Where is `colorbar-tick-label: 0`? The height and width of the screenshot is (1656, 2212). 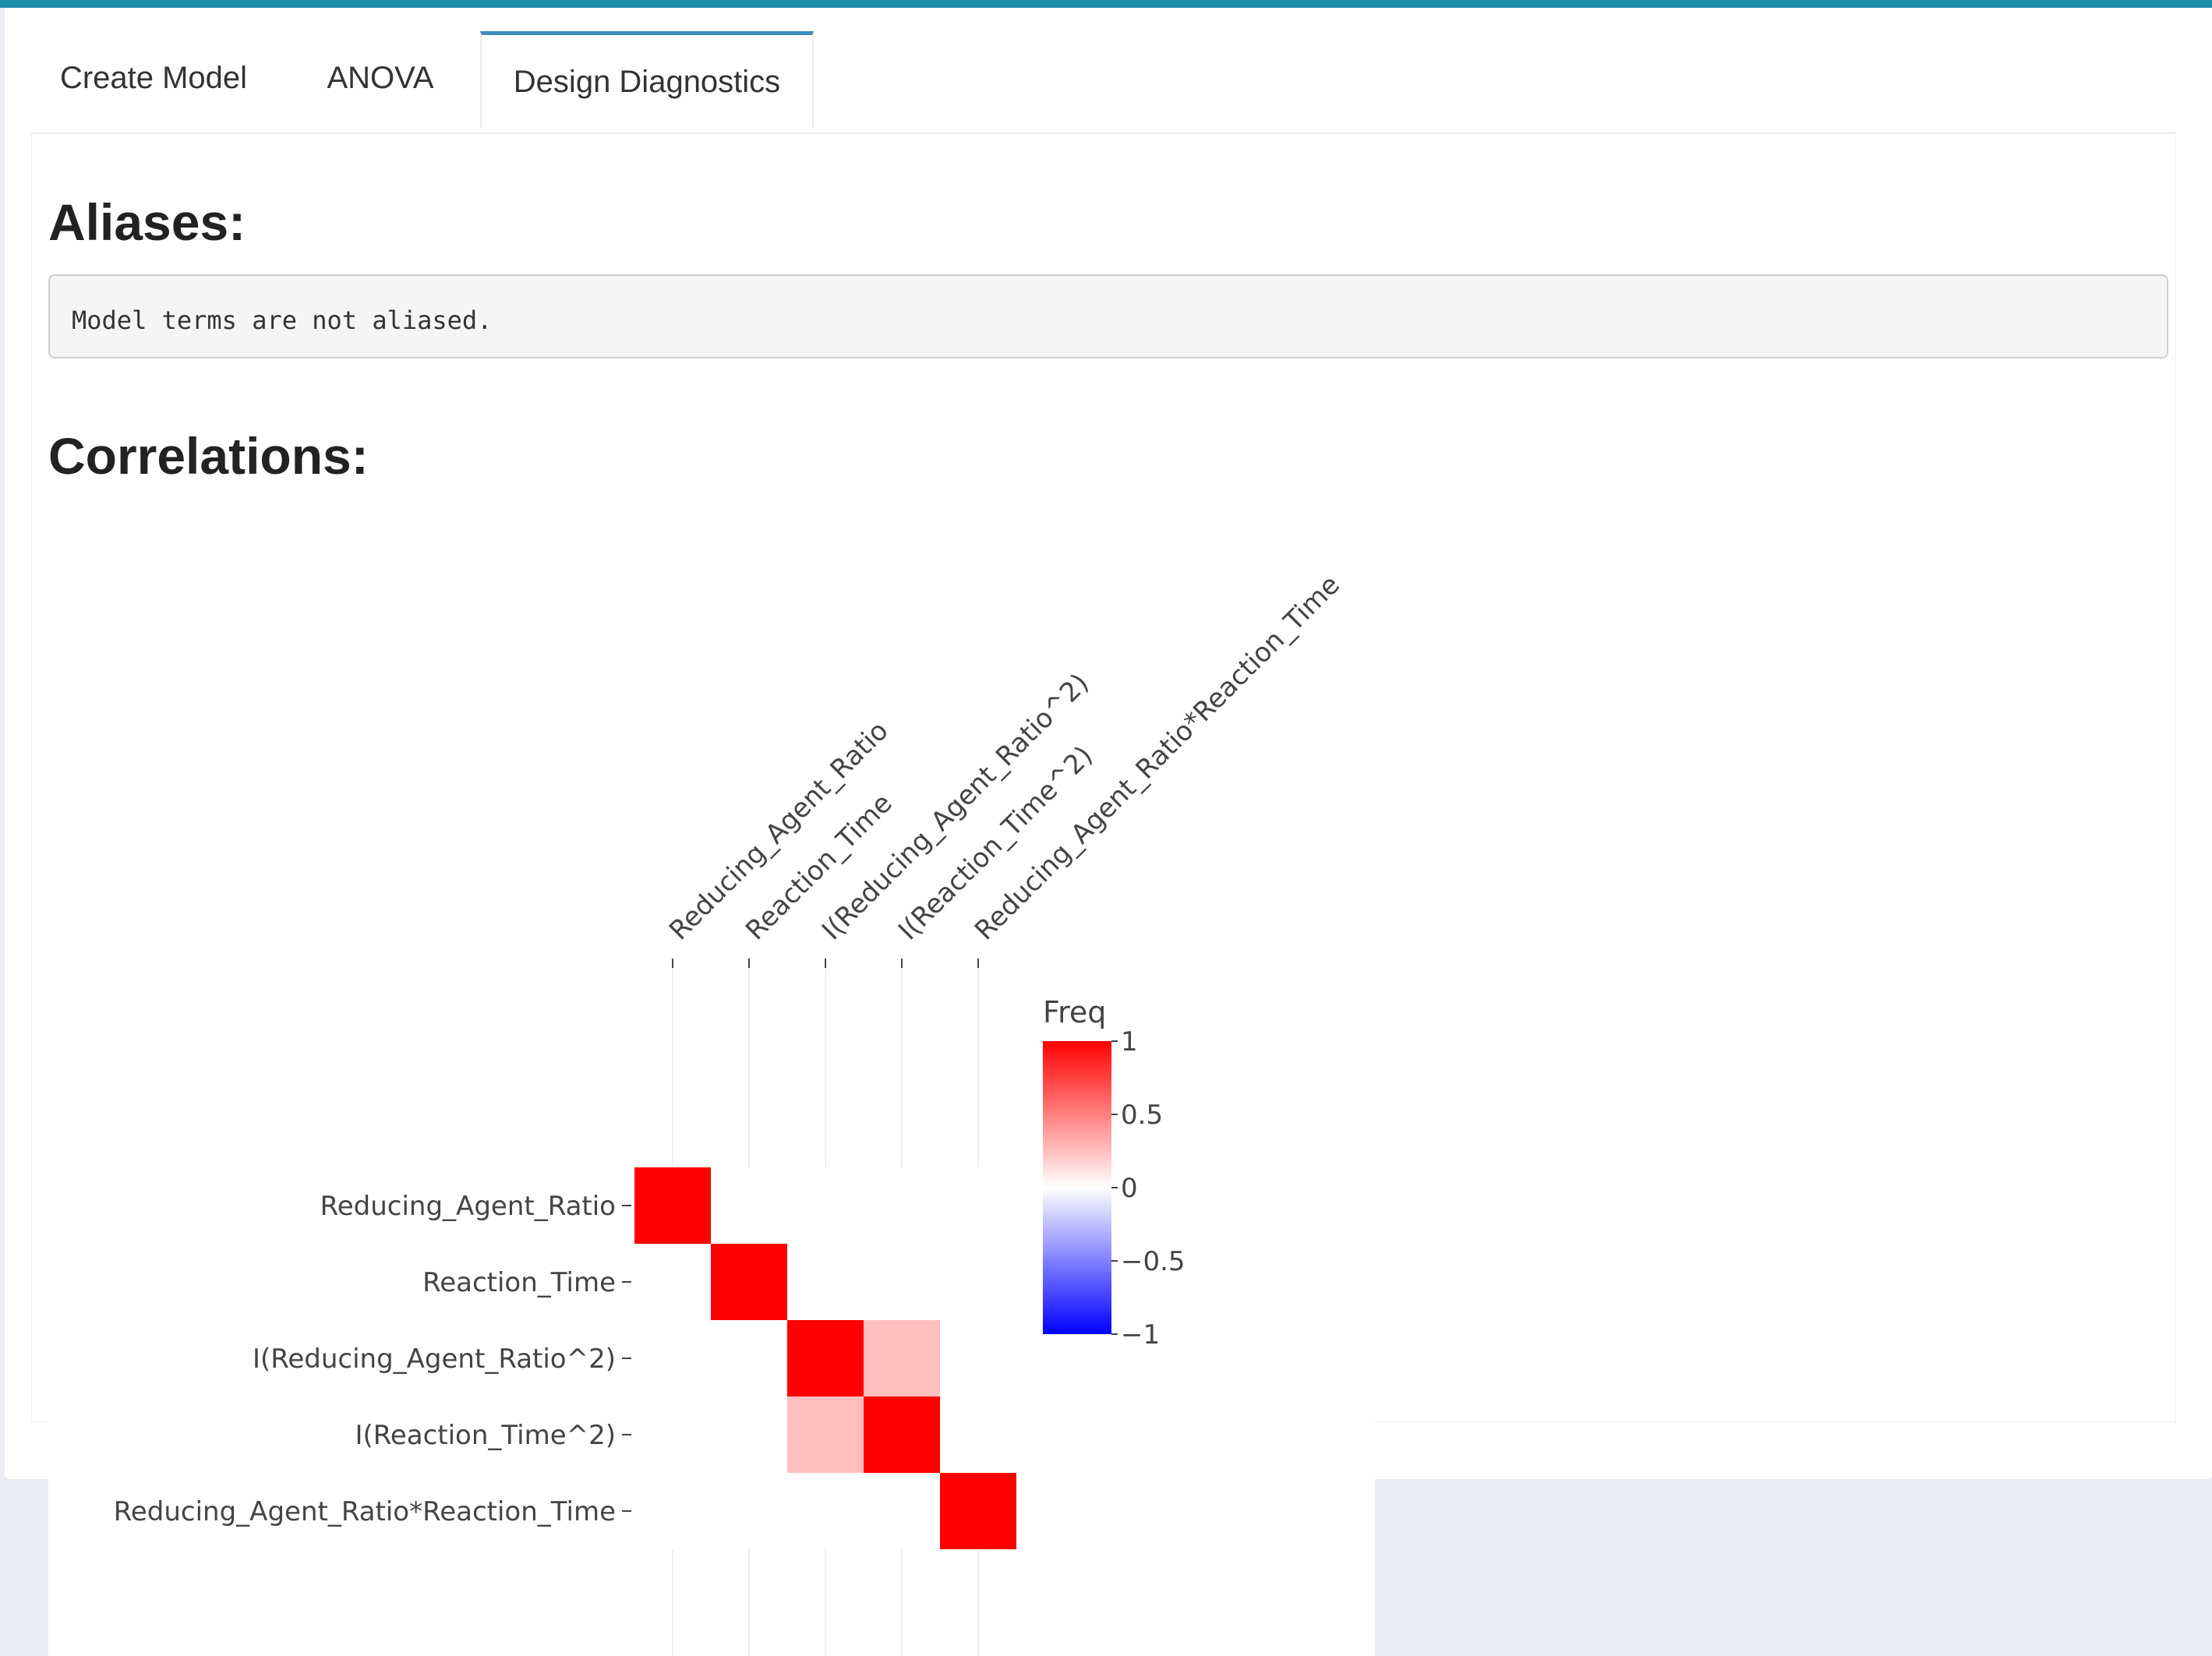 colorbar-tick-label: 0 is located at coordinates (1129, 1188).